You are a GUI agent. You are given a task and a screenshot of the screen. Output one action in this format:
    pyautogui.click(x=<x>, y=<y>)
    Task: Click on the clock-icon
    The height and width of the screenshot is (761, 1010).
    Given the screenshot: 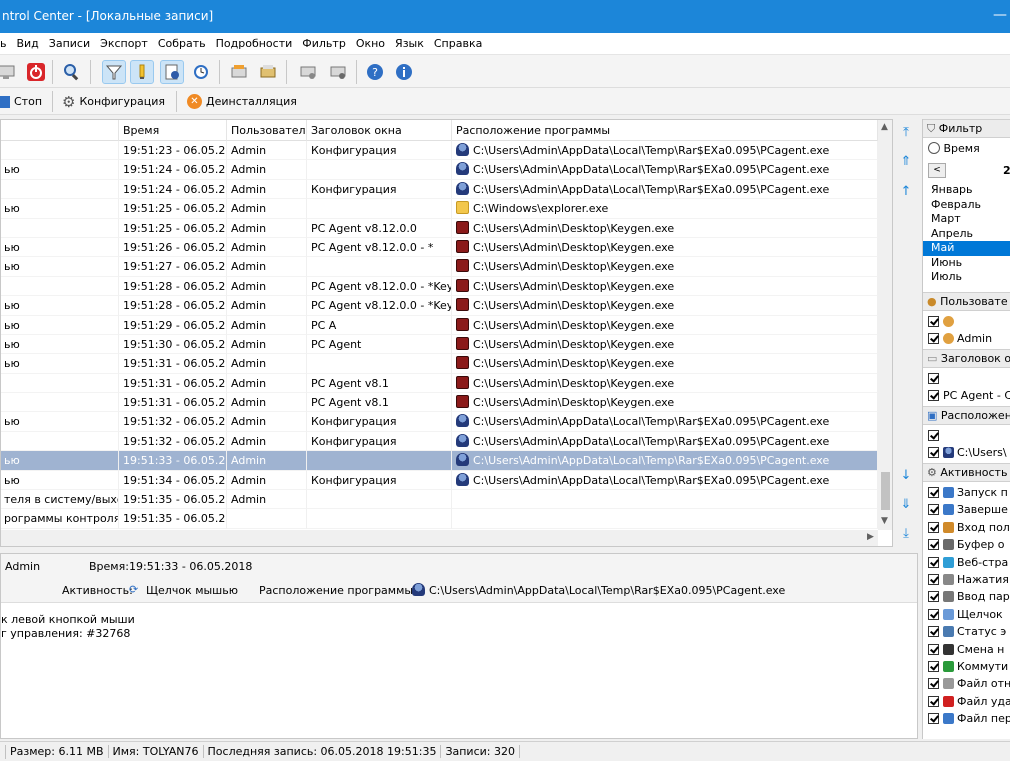 What is the action you would take?
    pyautogui.click(x=201, y=72)
    